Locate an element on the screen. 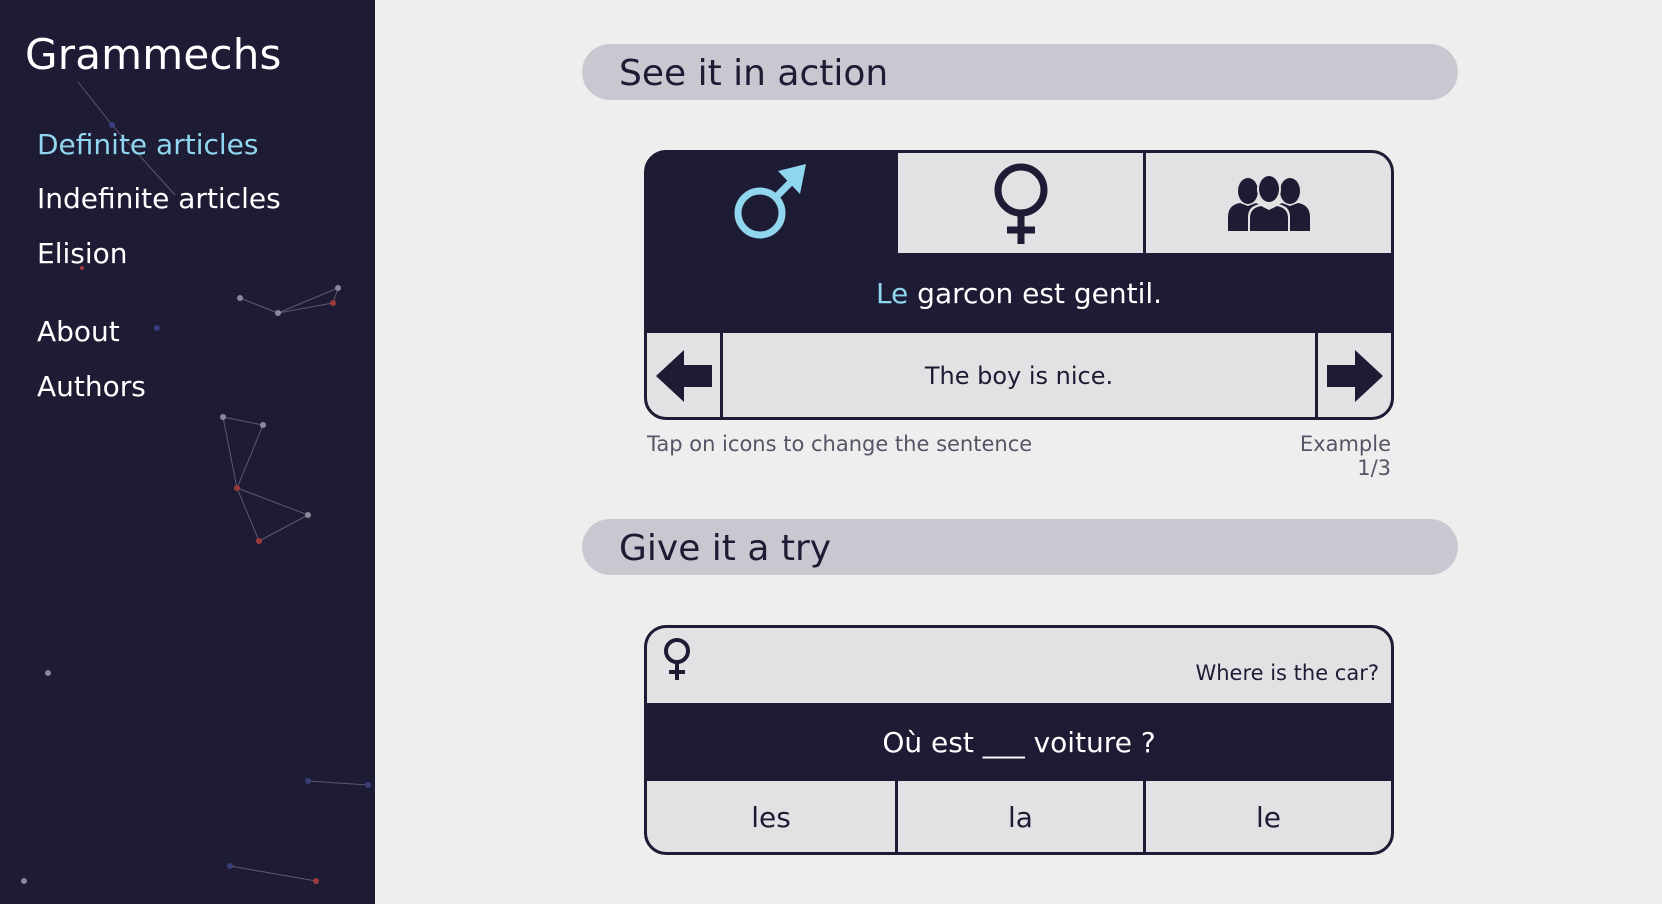 This screenshot has width=1662, height=904. arrow-left-icon is located at coordinates (683, 376).